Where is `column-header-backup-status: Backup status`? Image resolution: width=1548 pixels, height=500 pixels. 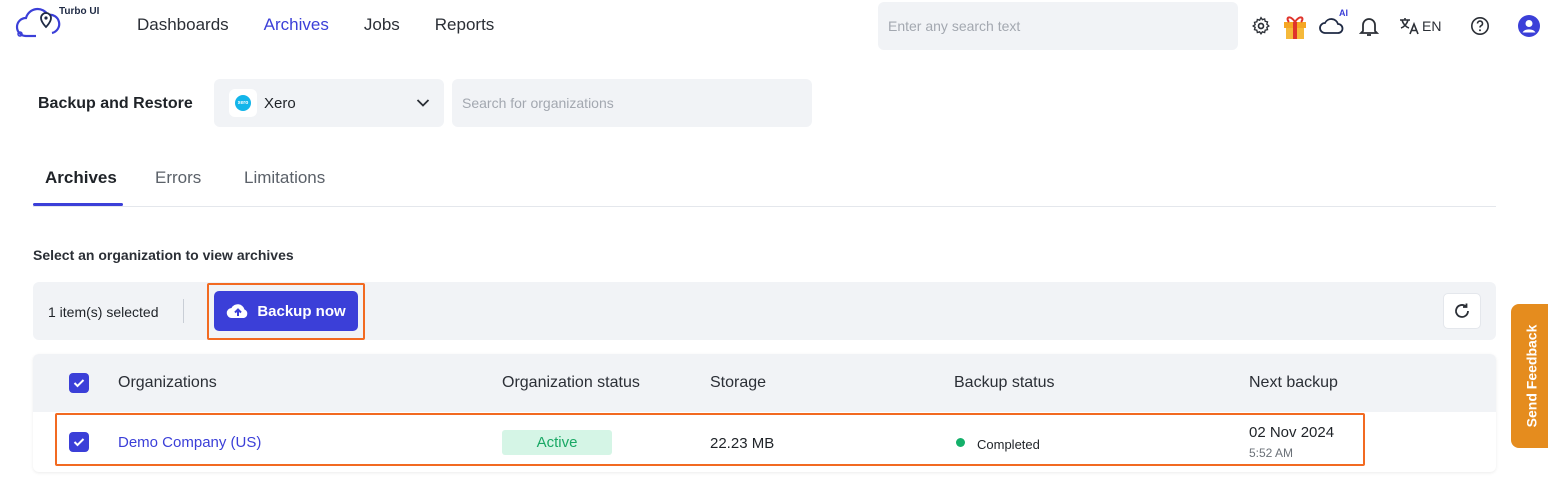
column-header-backup-status: Backup status is located at coordinates (1004, 383).